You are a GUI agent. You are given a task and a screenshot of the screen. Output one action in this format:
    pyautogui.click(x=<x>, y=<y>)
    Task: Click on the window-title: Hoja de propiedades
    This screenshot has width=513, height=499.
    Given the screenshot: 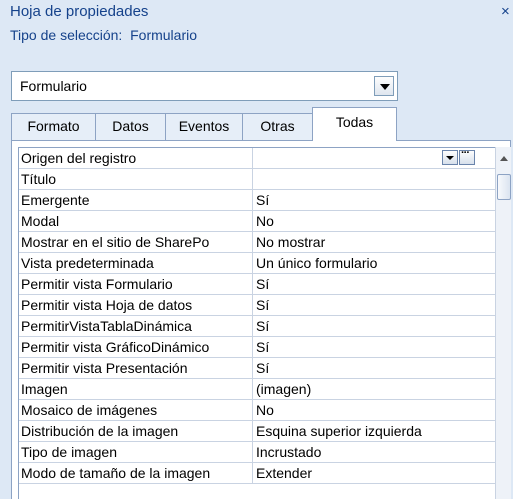 What is the action you would take?
    pyautogui.click(x=79, y=11)
    